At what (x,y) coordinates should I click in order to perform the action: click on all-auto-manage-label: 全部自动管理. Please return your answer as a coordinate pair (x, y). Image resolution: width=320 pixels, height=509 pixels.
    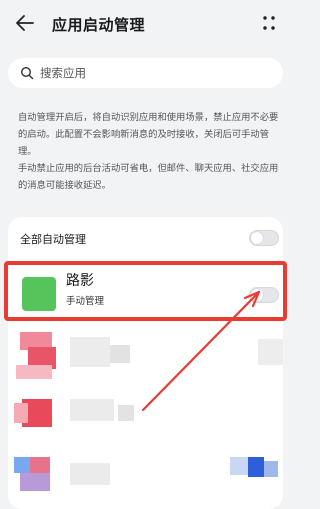
    Looking at the image, I should click on (53, 239).